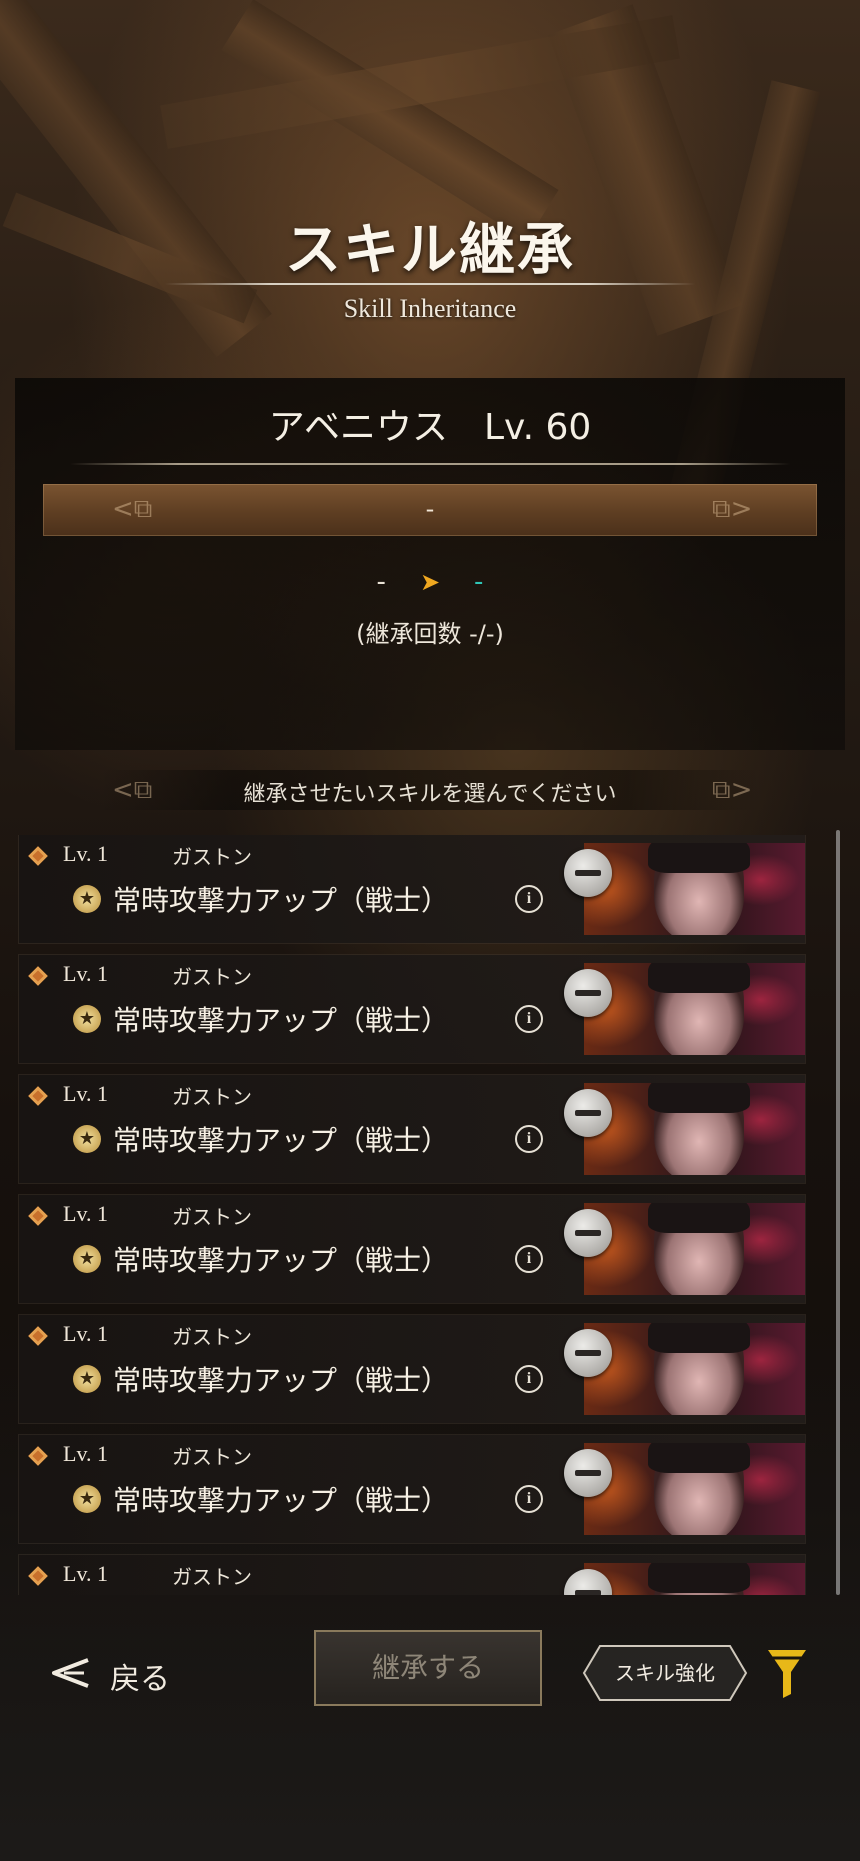 The width and height of the screenshot is (860, 1861). Describe the element at coordinates (428, 1668) in the screenshot. I see `inherit-button: 継承する` at that location.